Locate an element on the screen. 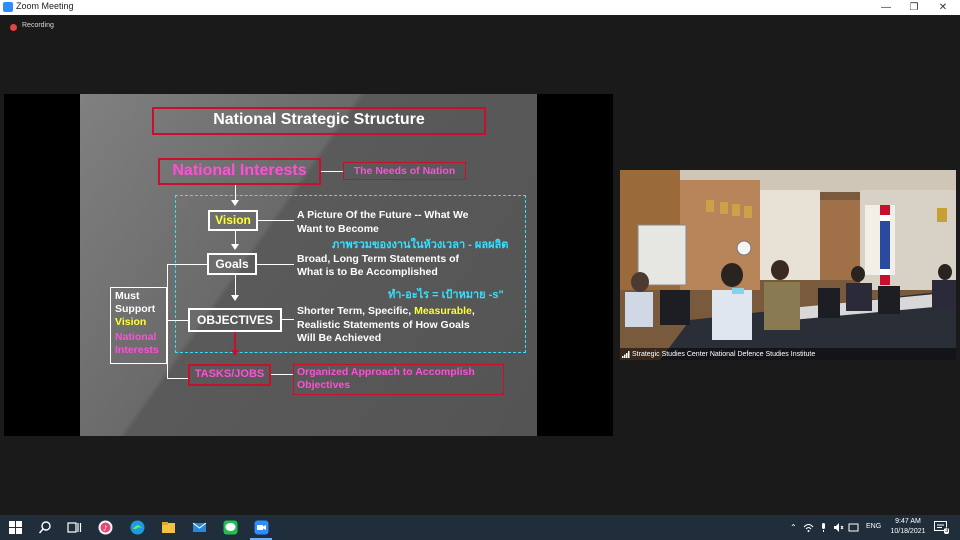  itunes-icon: ♪ is located at coordinates (105, 527).